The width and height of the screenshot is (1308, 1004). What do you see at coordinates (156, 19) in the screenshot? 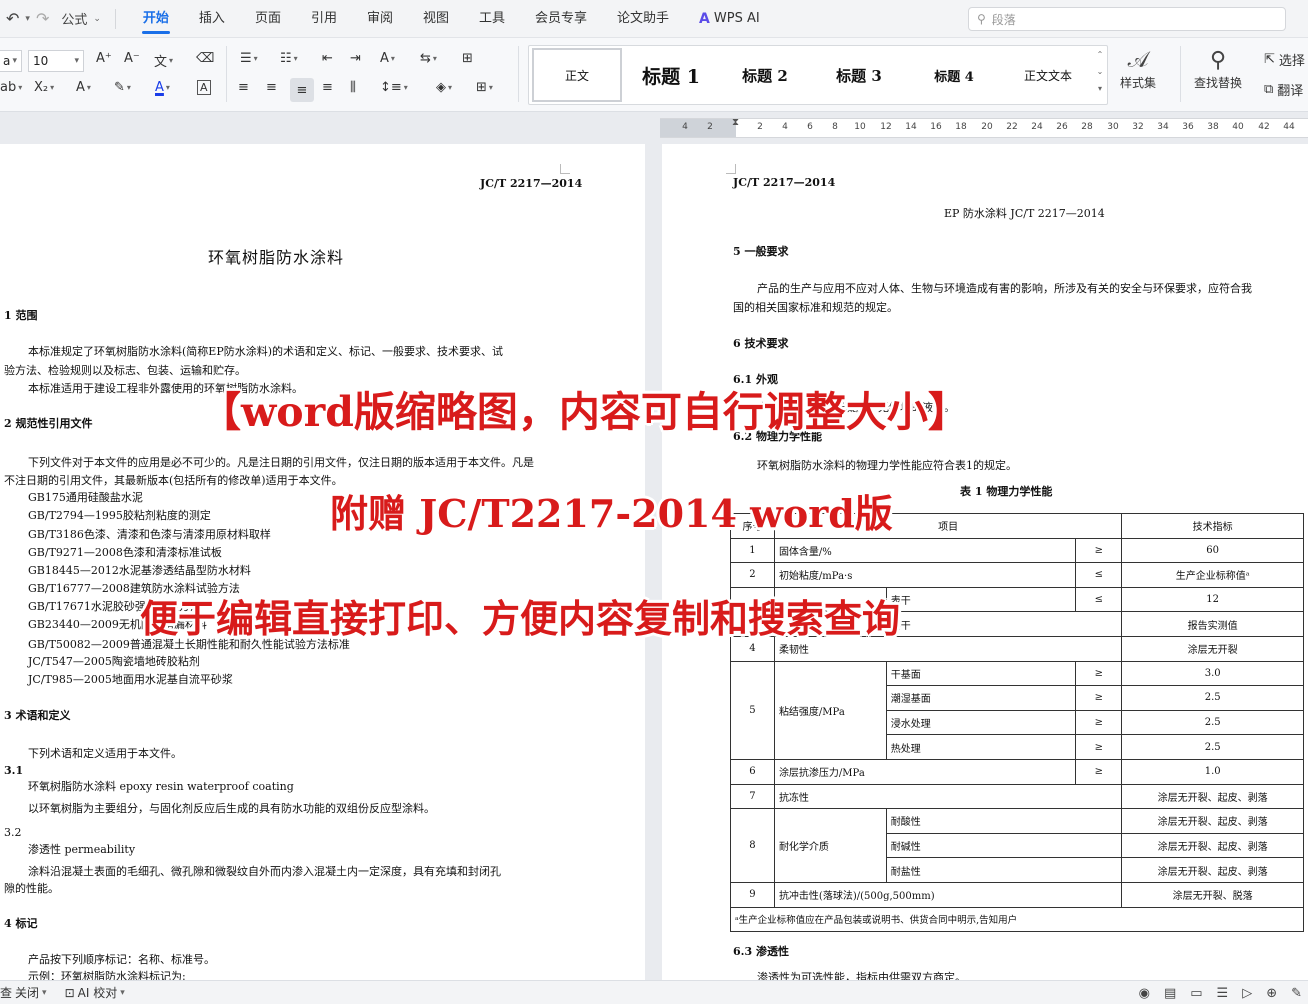
I see `tab-home: 开始` at bounding box center [156, 19].